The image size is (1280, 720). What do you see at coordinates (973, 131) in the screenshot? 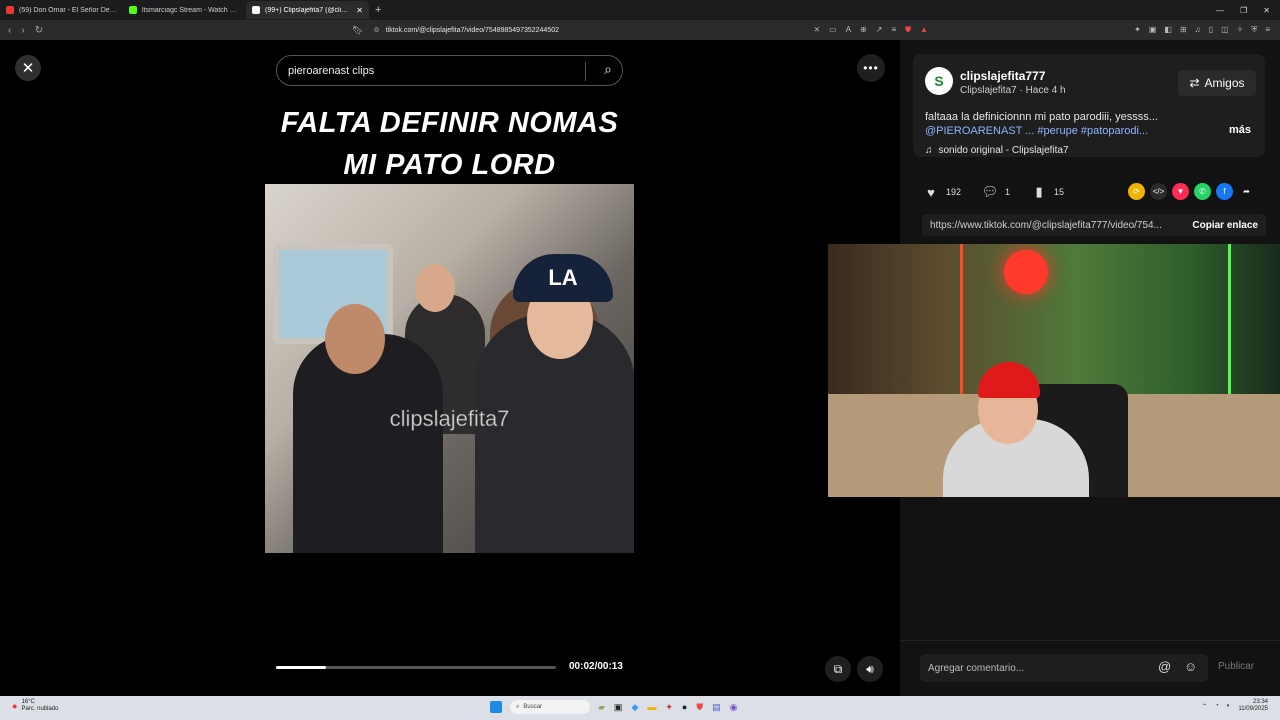
I see `mention-link: @PIEROARENAST` at bounding box center [973, 131].